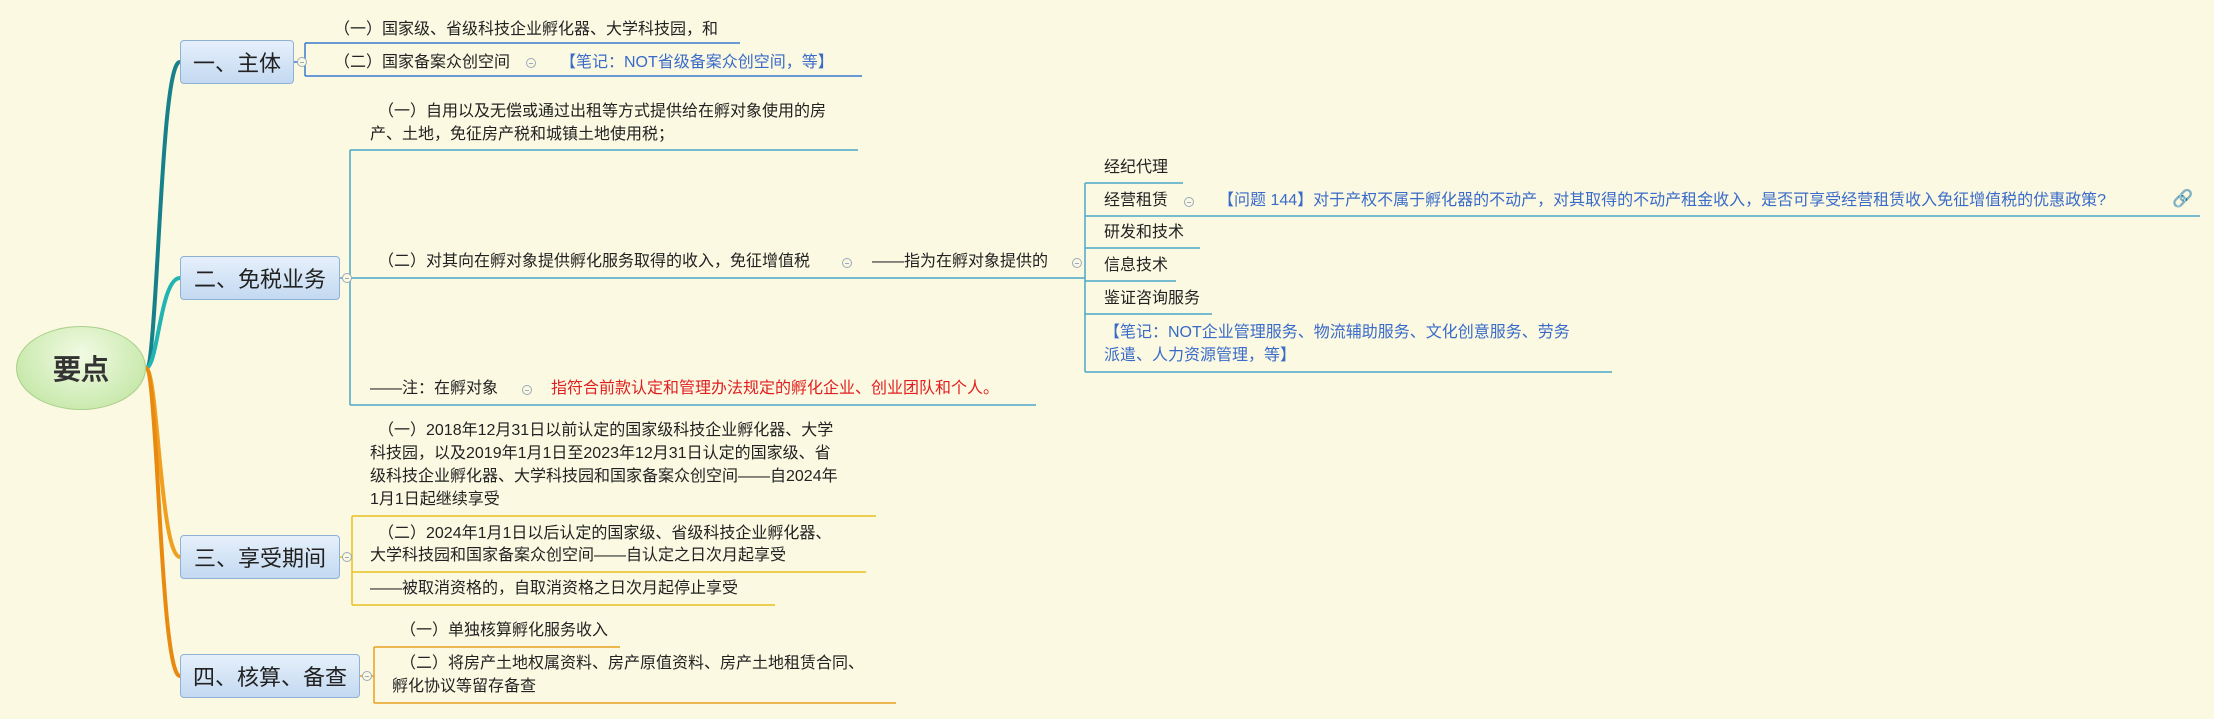 This screenshot has width=2214, height=719. I want to click on exempt-item-3: ——注：在孵对象, so click(434, 388).